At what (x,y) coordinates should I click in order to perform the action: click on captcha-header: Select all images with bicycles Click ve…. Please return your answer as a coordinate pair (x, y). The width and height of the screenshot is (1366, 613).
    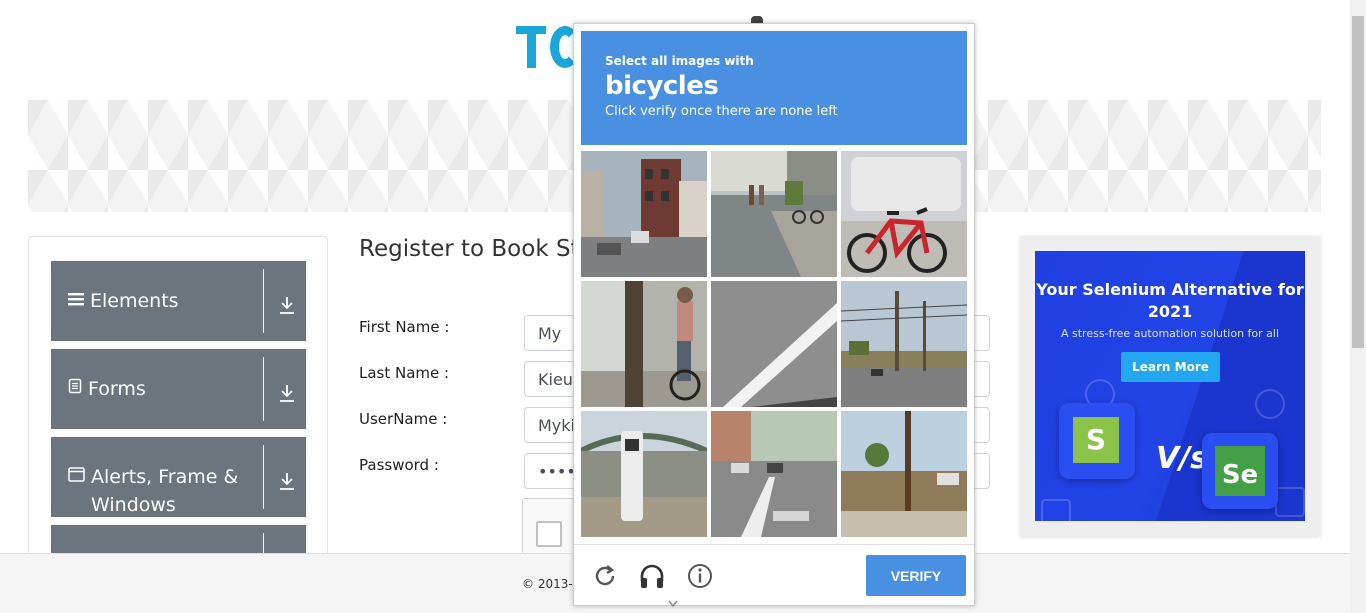
    Looking at the image, I should click on (774, 88).